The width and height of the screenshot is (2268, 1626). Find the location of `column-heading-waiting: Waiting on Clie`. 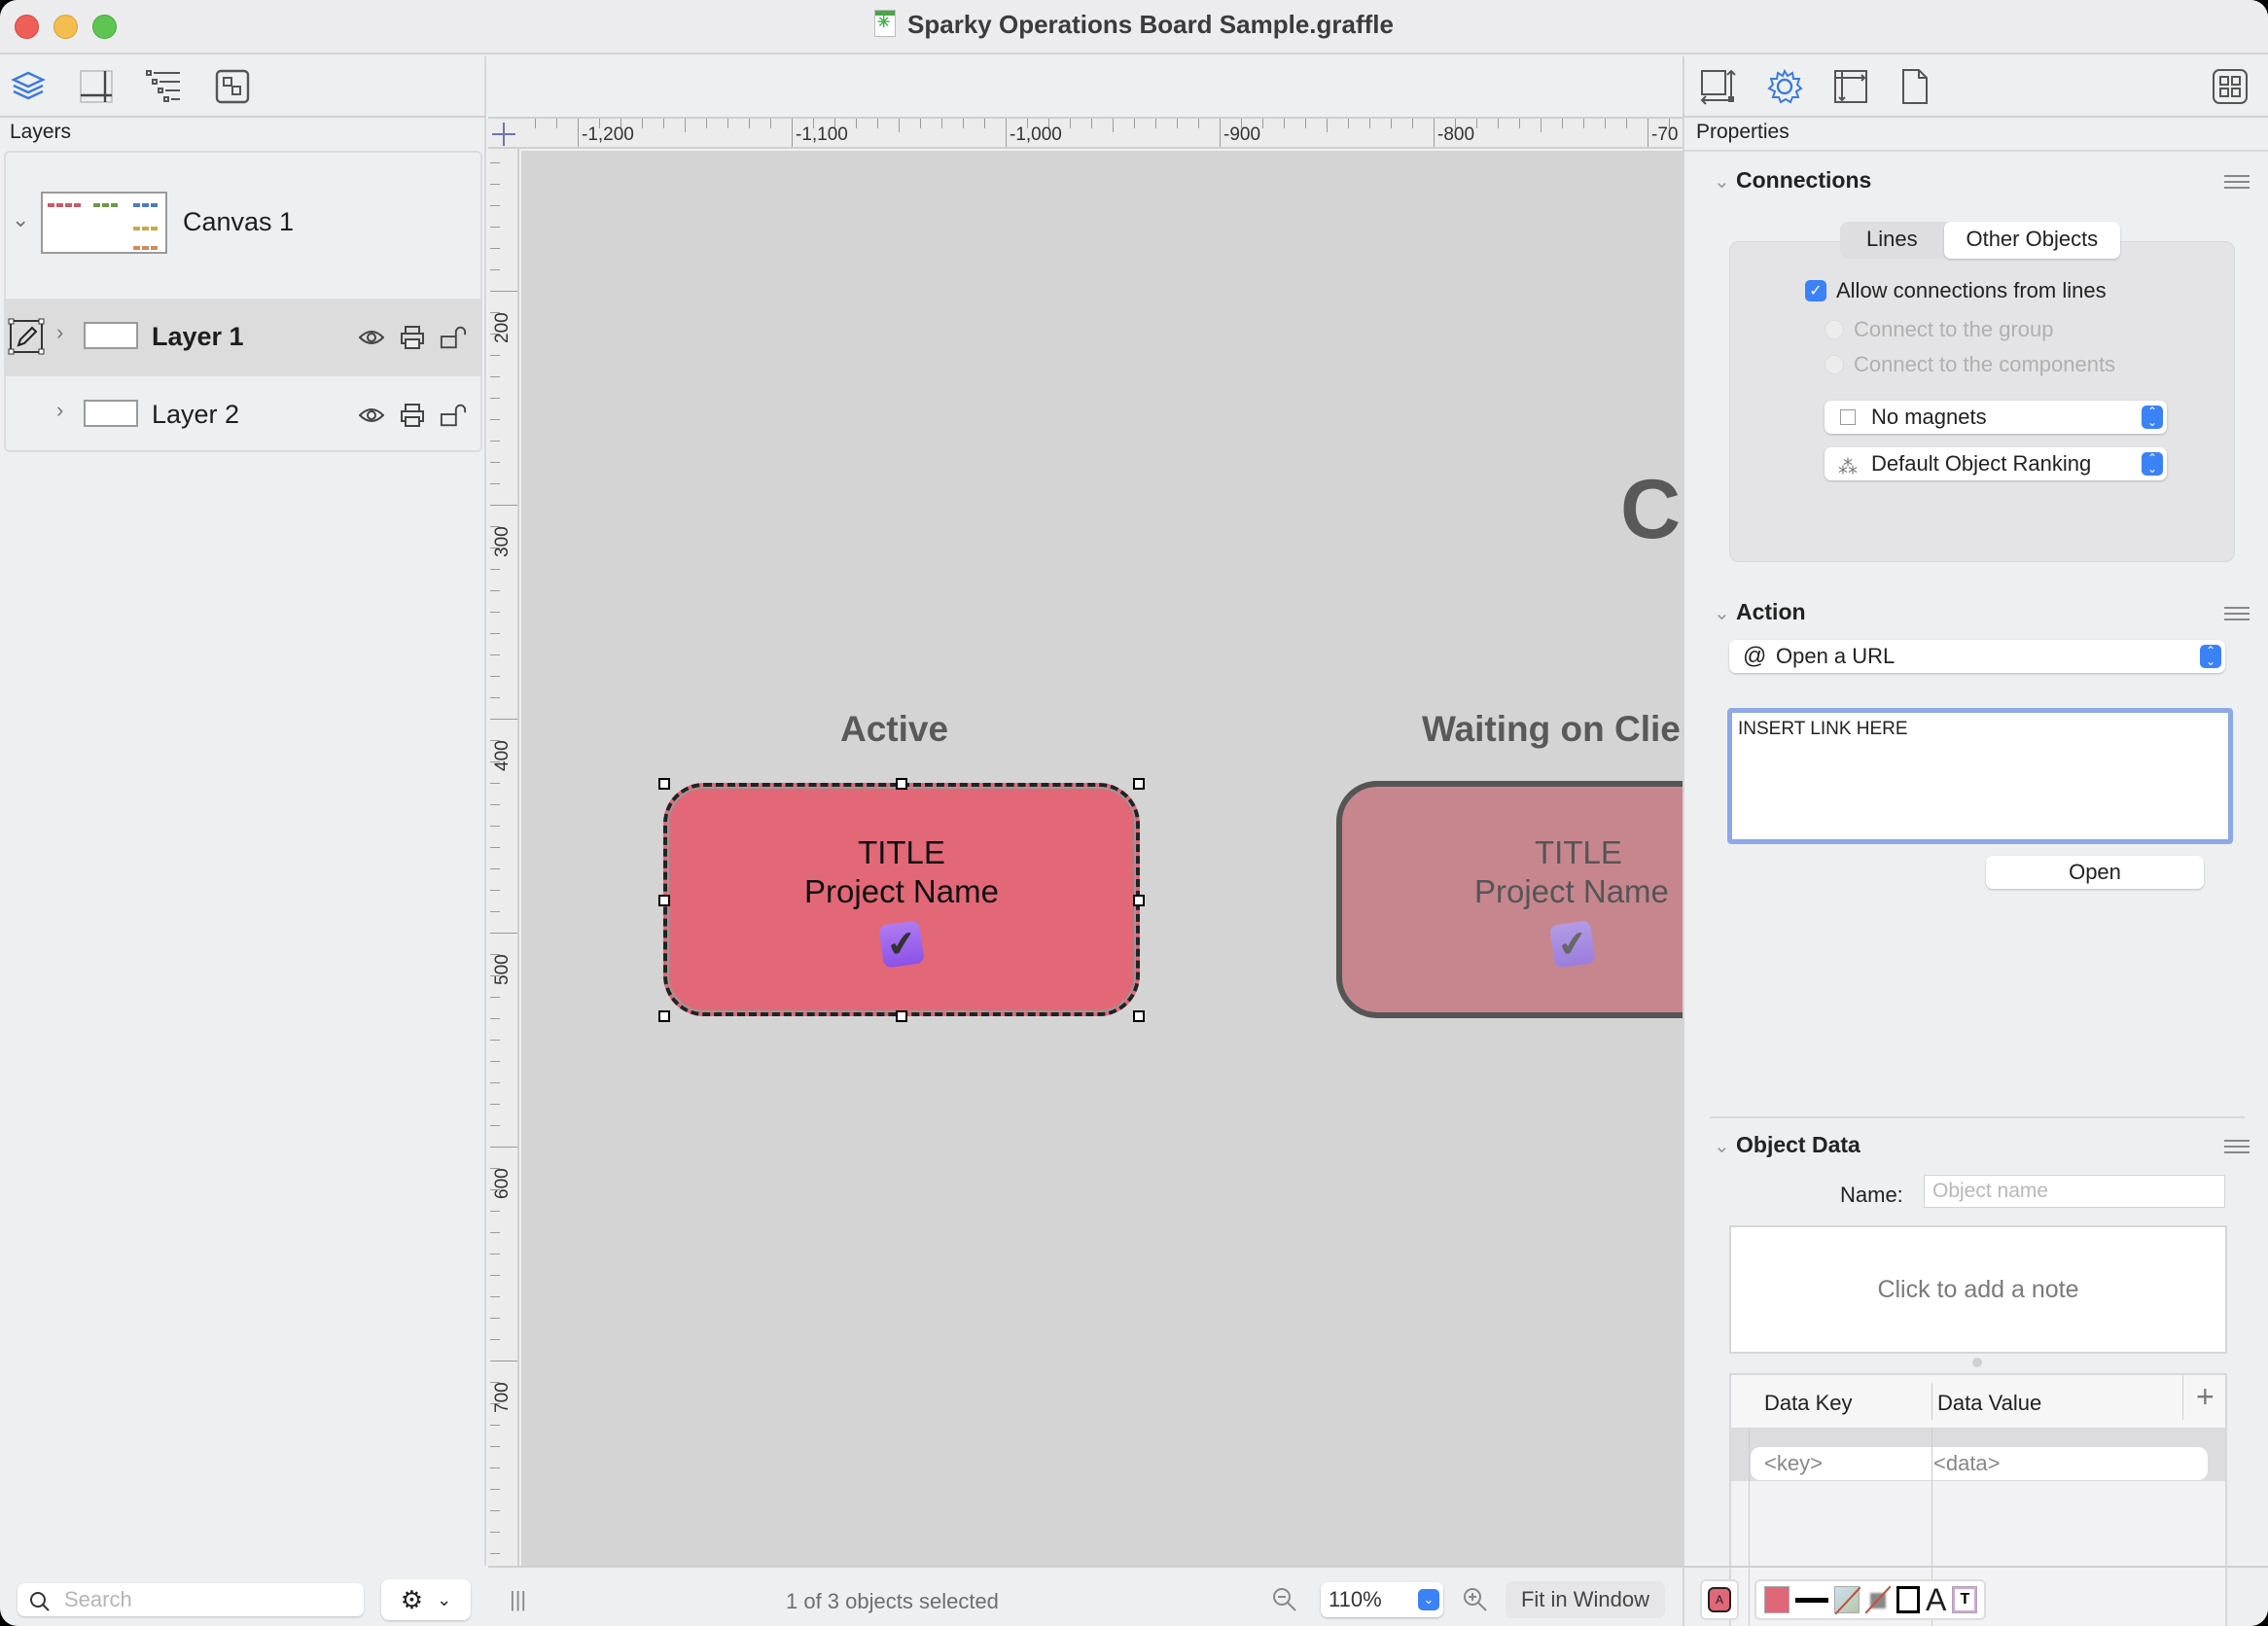

column-heading-waiting: Waiting on Clie is located at coordinates (1551, 729).